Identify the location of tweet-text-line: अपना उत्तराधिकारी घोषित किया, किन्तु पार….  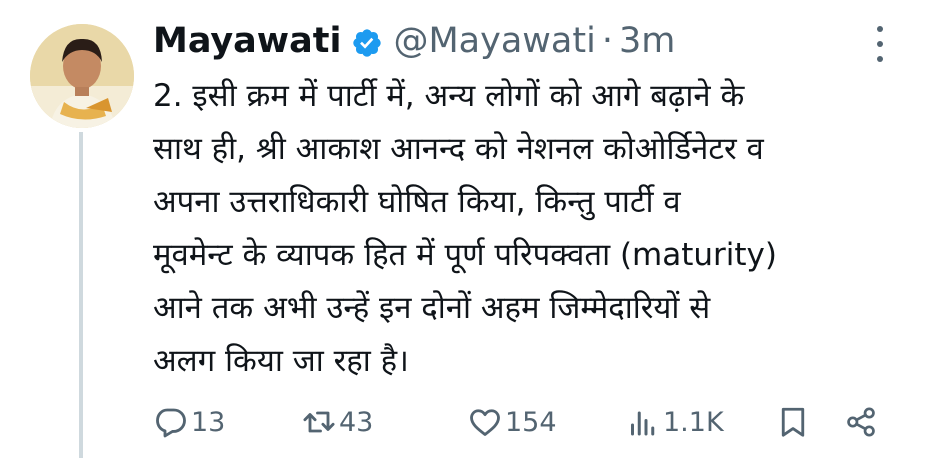
(417, 202).